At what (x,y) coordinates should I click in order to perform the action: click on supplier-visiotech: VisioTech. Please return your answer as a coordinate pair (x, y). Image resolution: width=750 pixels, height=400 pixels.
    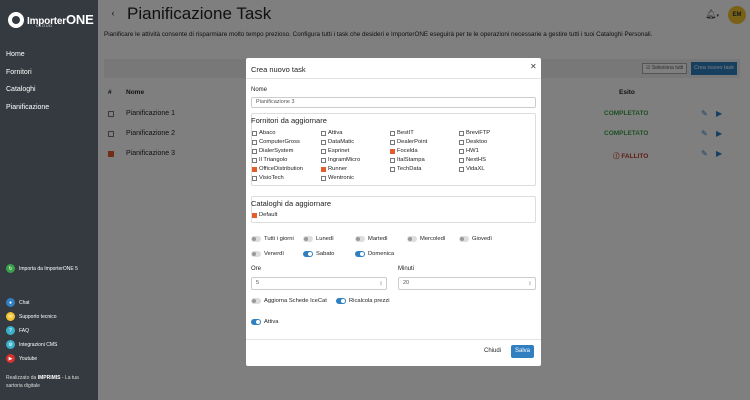
    Looking at the image, I should click on (268, 178).